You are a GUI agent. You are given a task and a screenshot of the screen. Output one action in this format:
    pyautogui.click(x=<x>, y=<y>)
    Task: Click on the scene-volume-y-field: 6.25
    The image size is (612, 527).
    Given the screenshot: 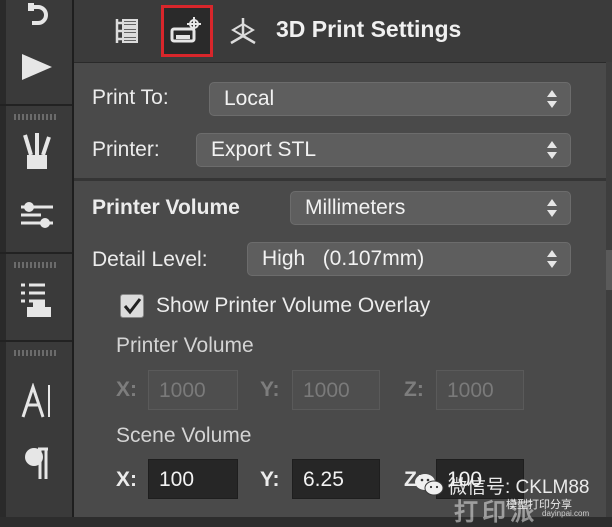 What is the action you would take?
    pyautogui.click(x=336, y=479)
    